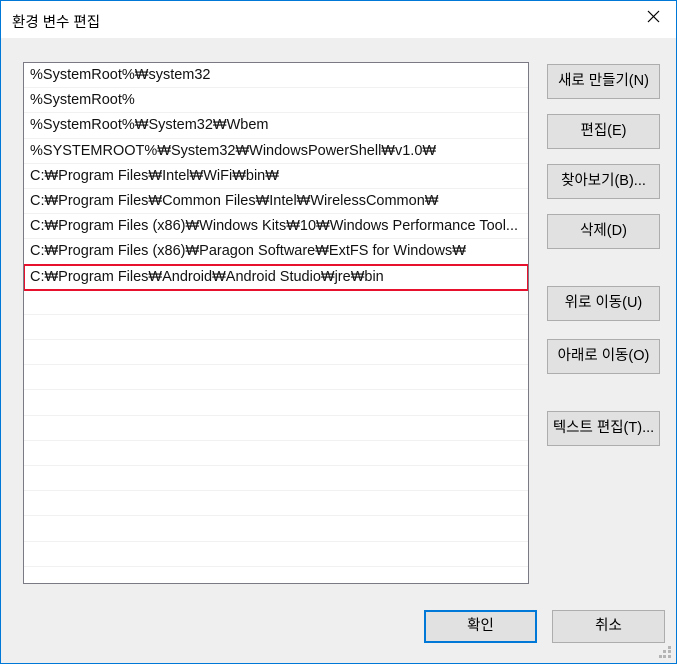  Describe the element at coordinates (56, 23) in the screenshot. I see `page-title: 환경 변수 편집` at that location.